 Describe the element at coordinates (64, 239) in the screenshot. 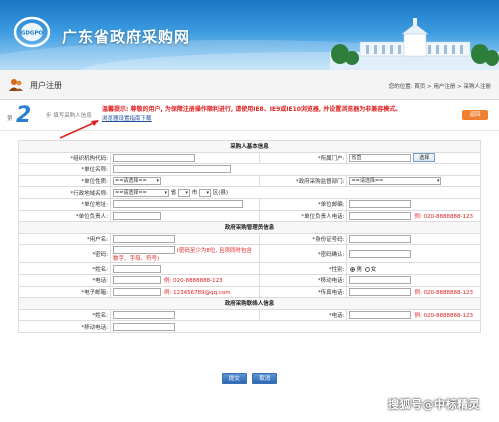

I see `username-label: *用户名:` at that location.